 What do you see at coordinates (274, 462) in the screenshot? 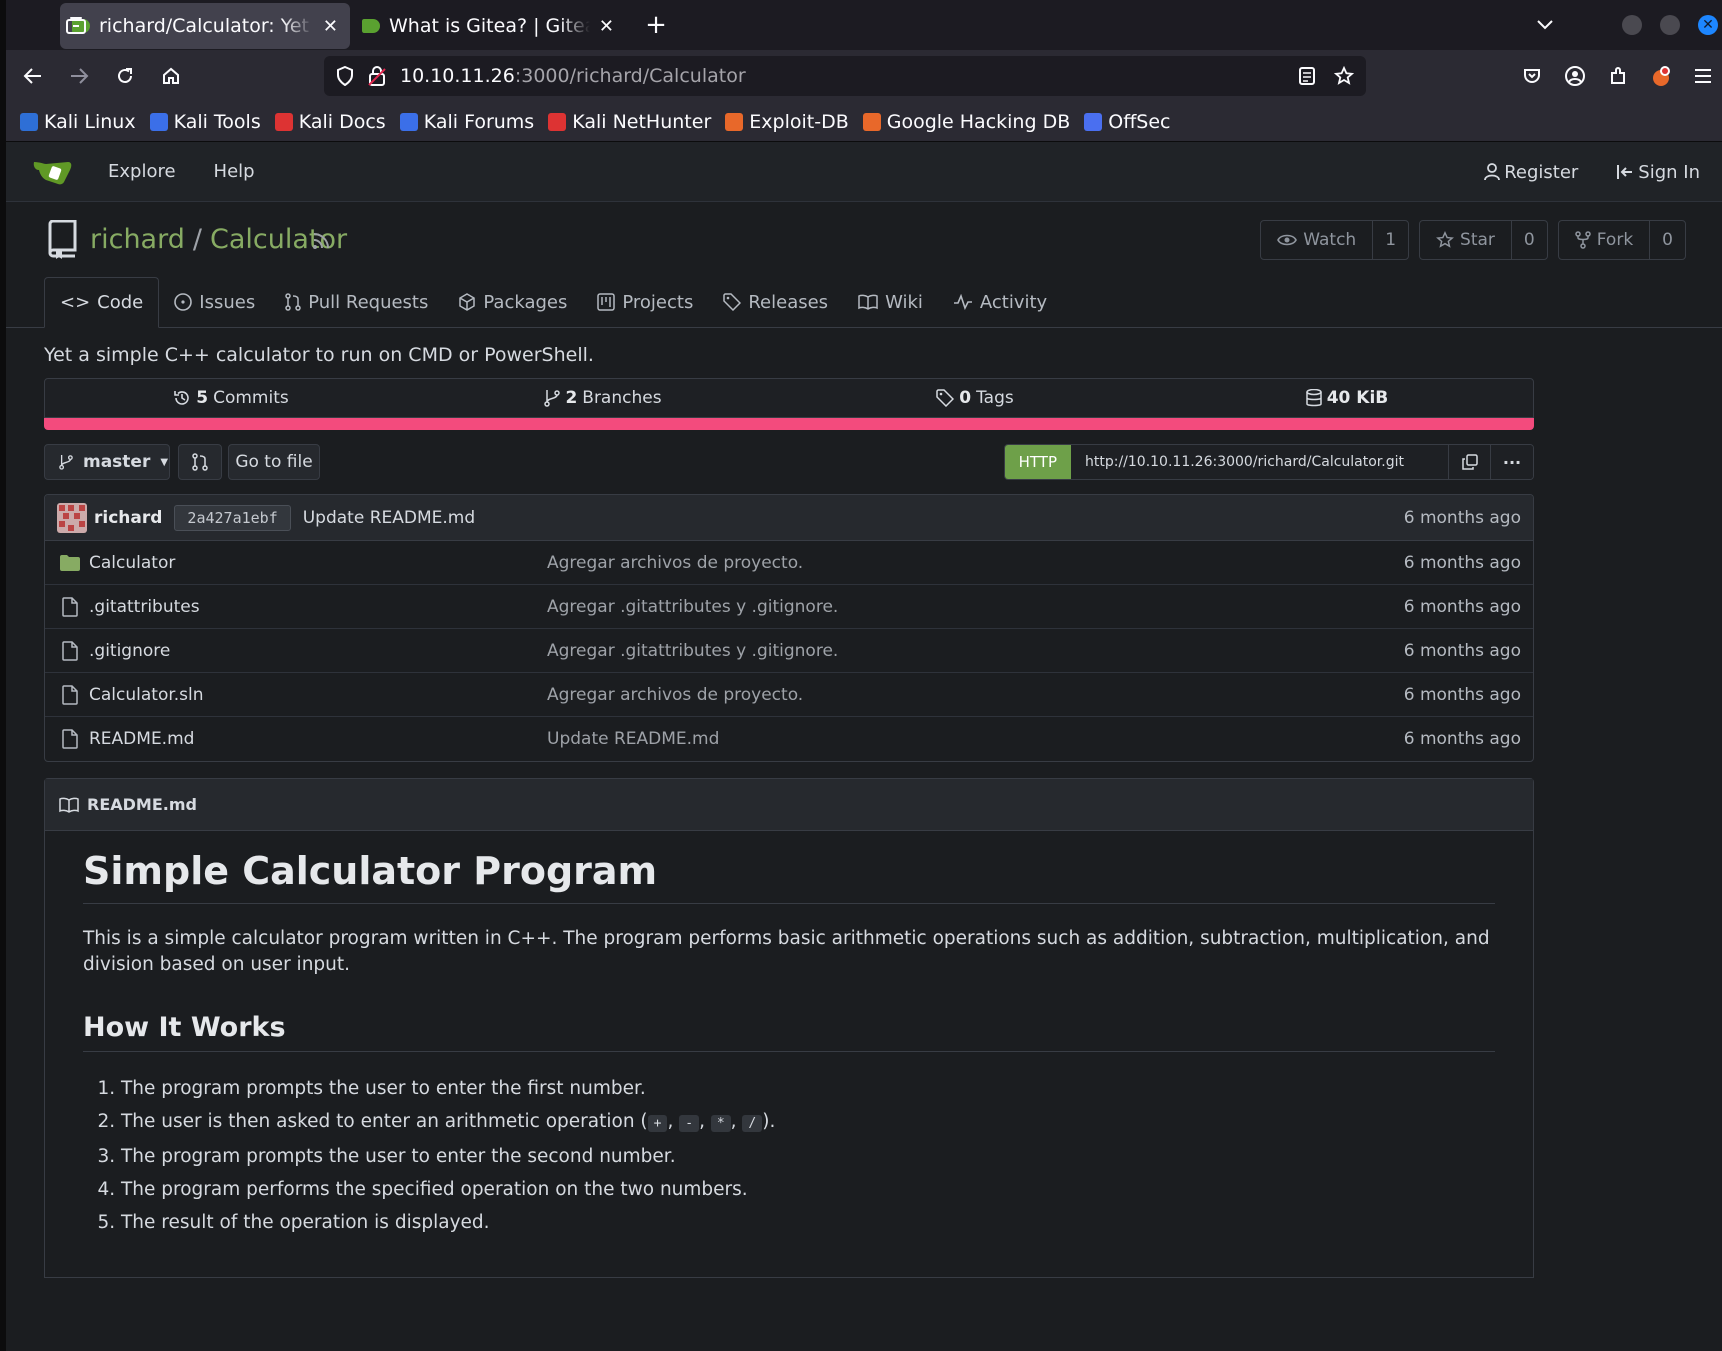
I see `go-to-file-button: Go to file` at bounding box center [274, 462].